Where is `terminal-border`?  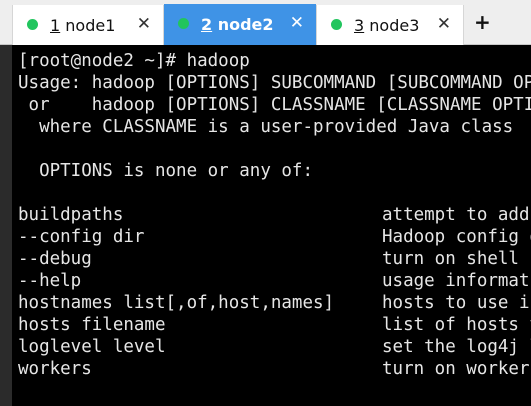
terminal-border is located at coordinates (6, 225).